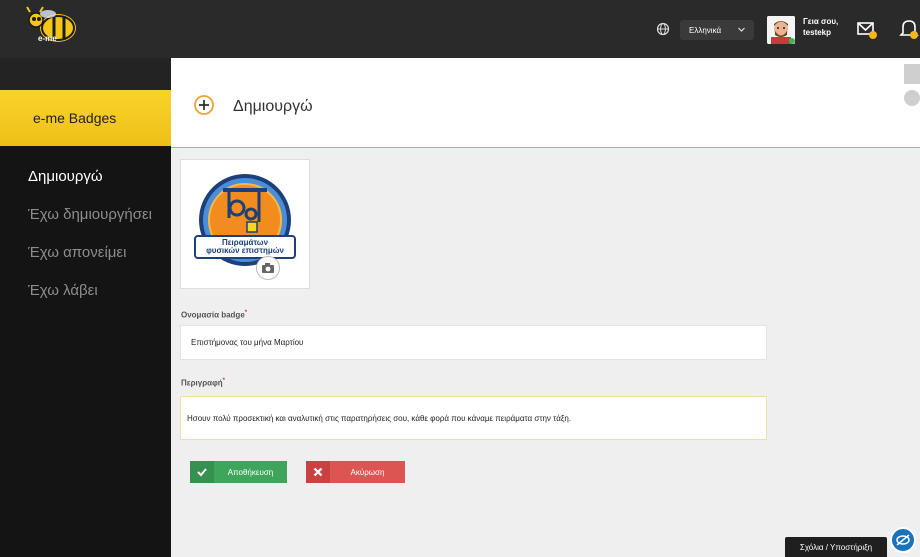 The width and height of the screenshot is (920, 557). I want to click on sidebar-spacer, so click(85, 74).